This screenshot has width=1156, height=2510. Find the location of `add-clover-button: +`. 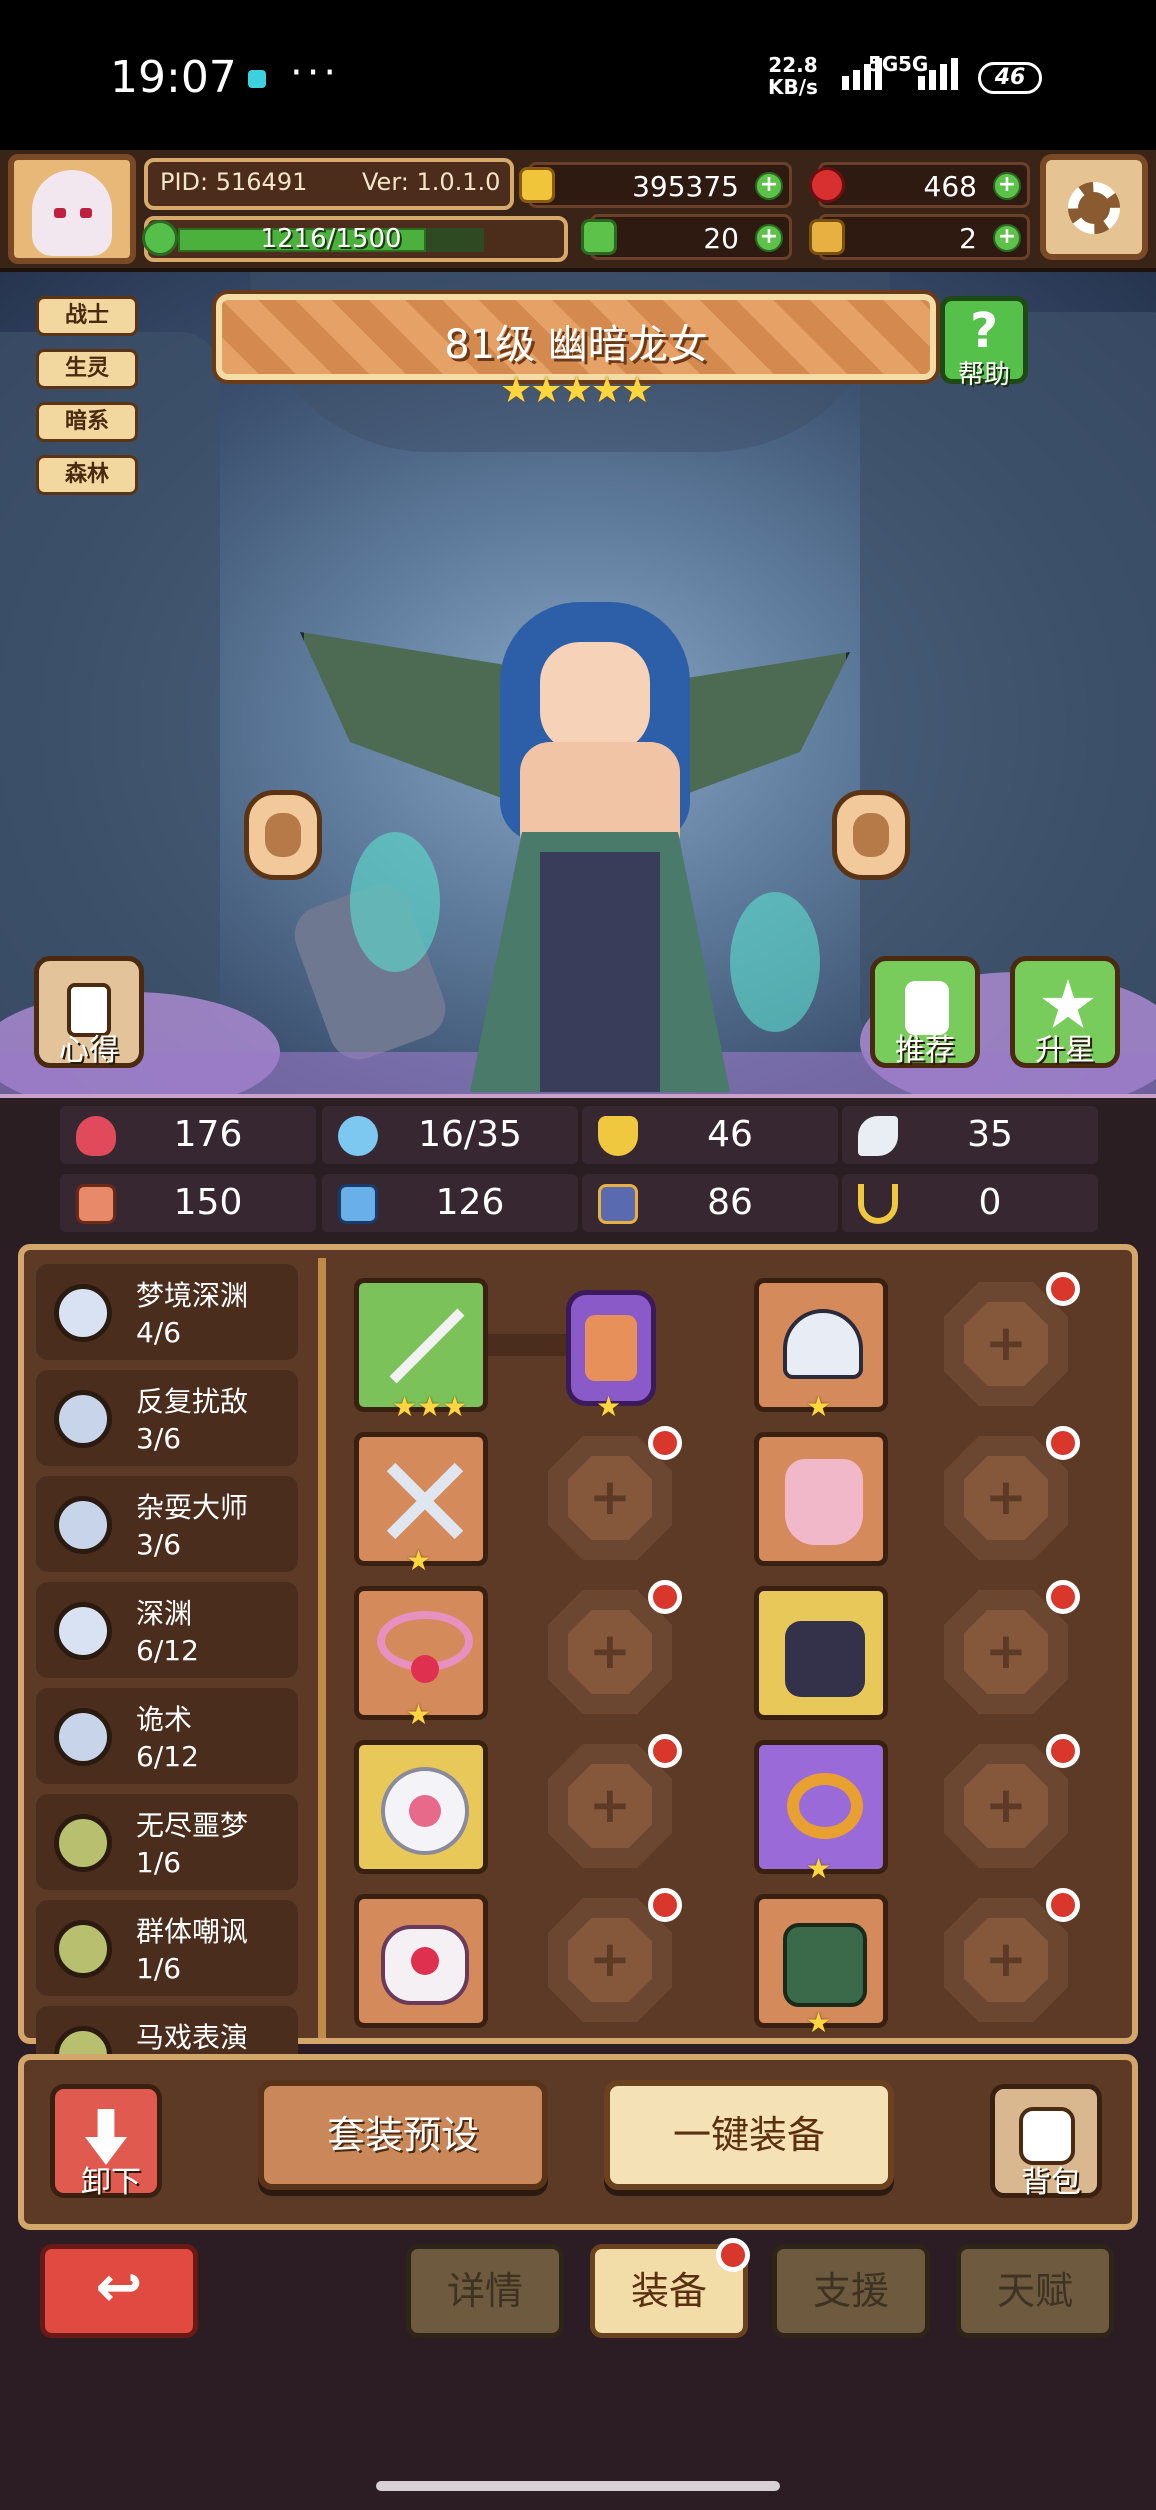

add-clover-button: + is located at coordinates (769, 238).